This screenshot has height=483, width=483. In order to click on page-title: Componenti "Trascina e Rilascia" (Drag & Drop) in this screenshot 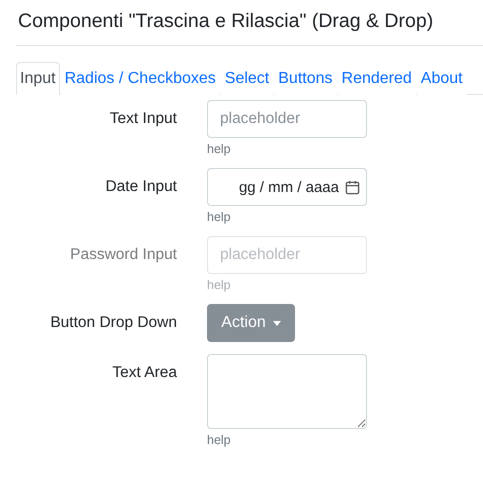, I will do `click(226, 21)`.